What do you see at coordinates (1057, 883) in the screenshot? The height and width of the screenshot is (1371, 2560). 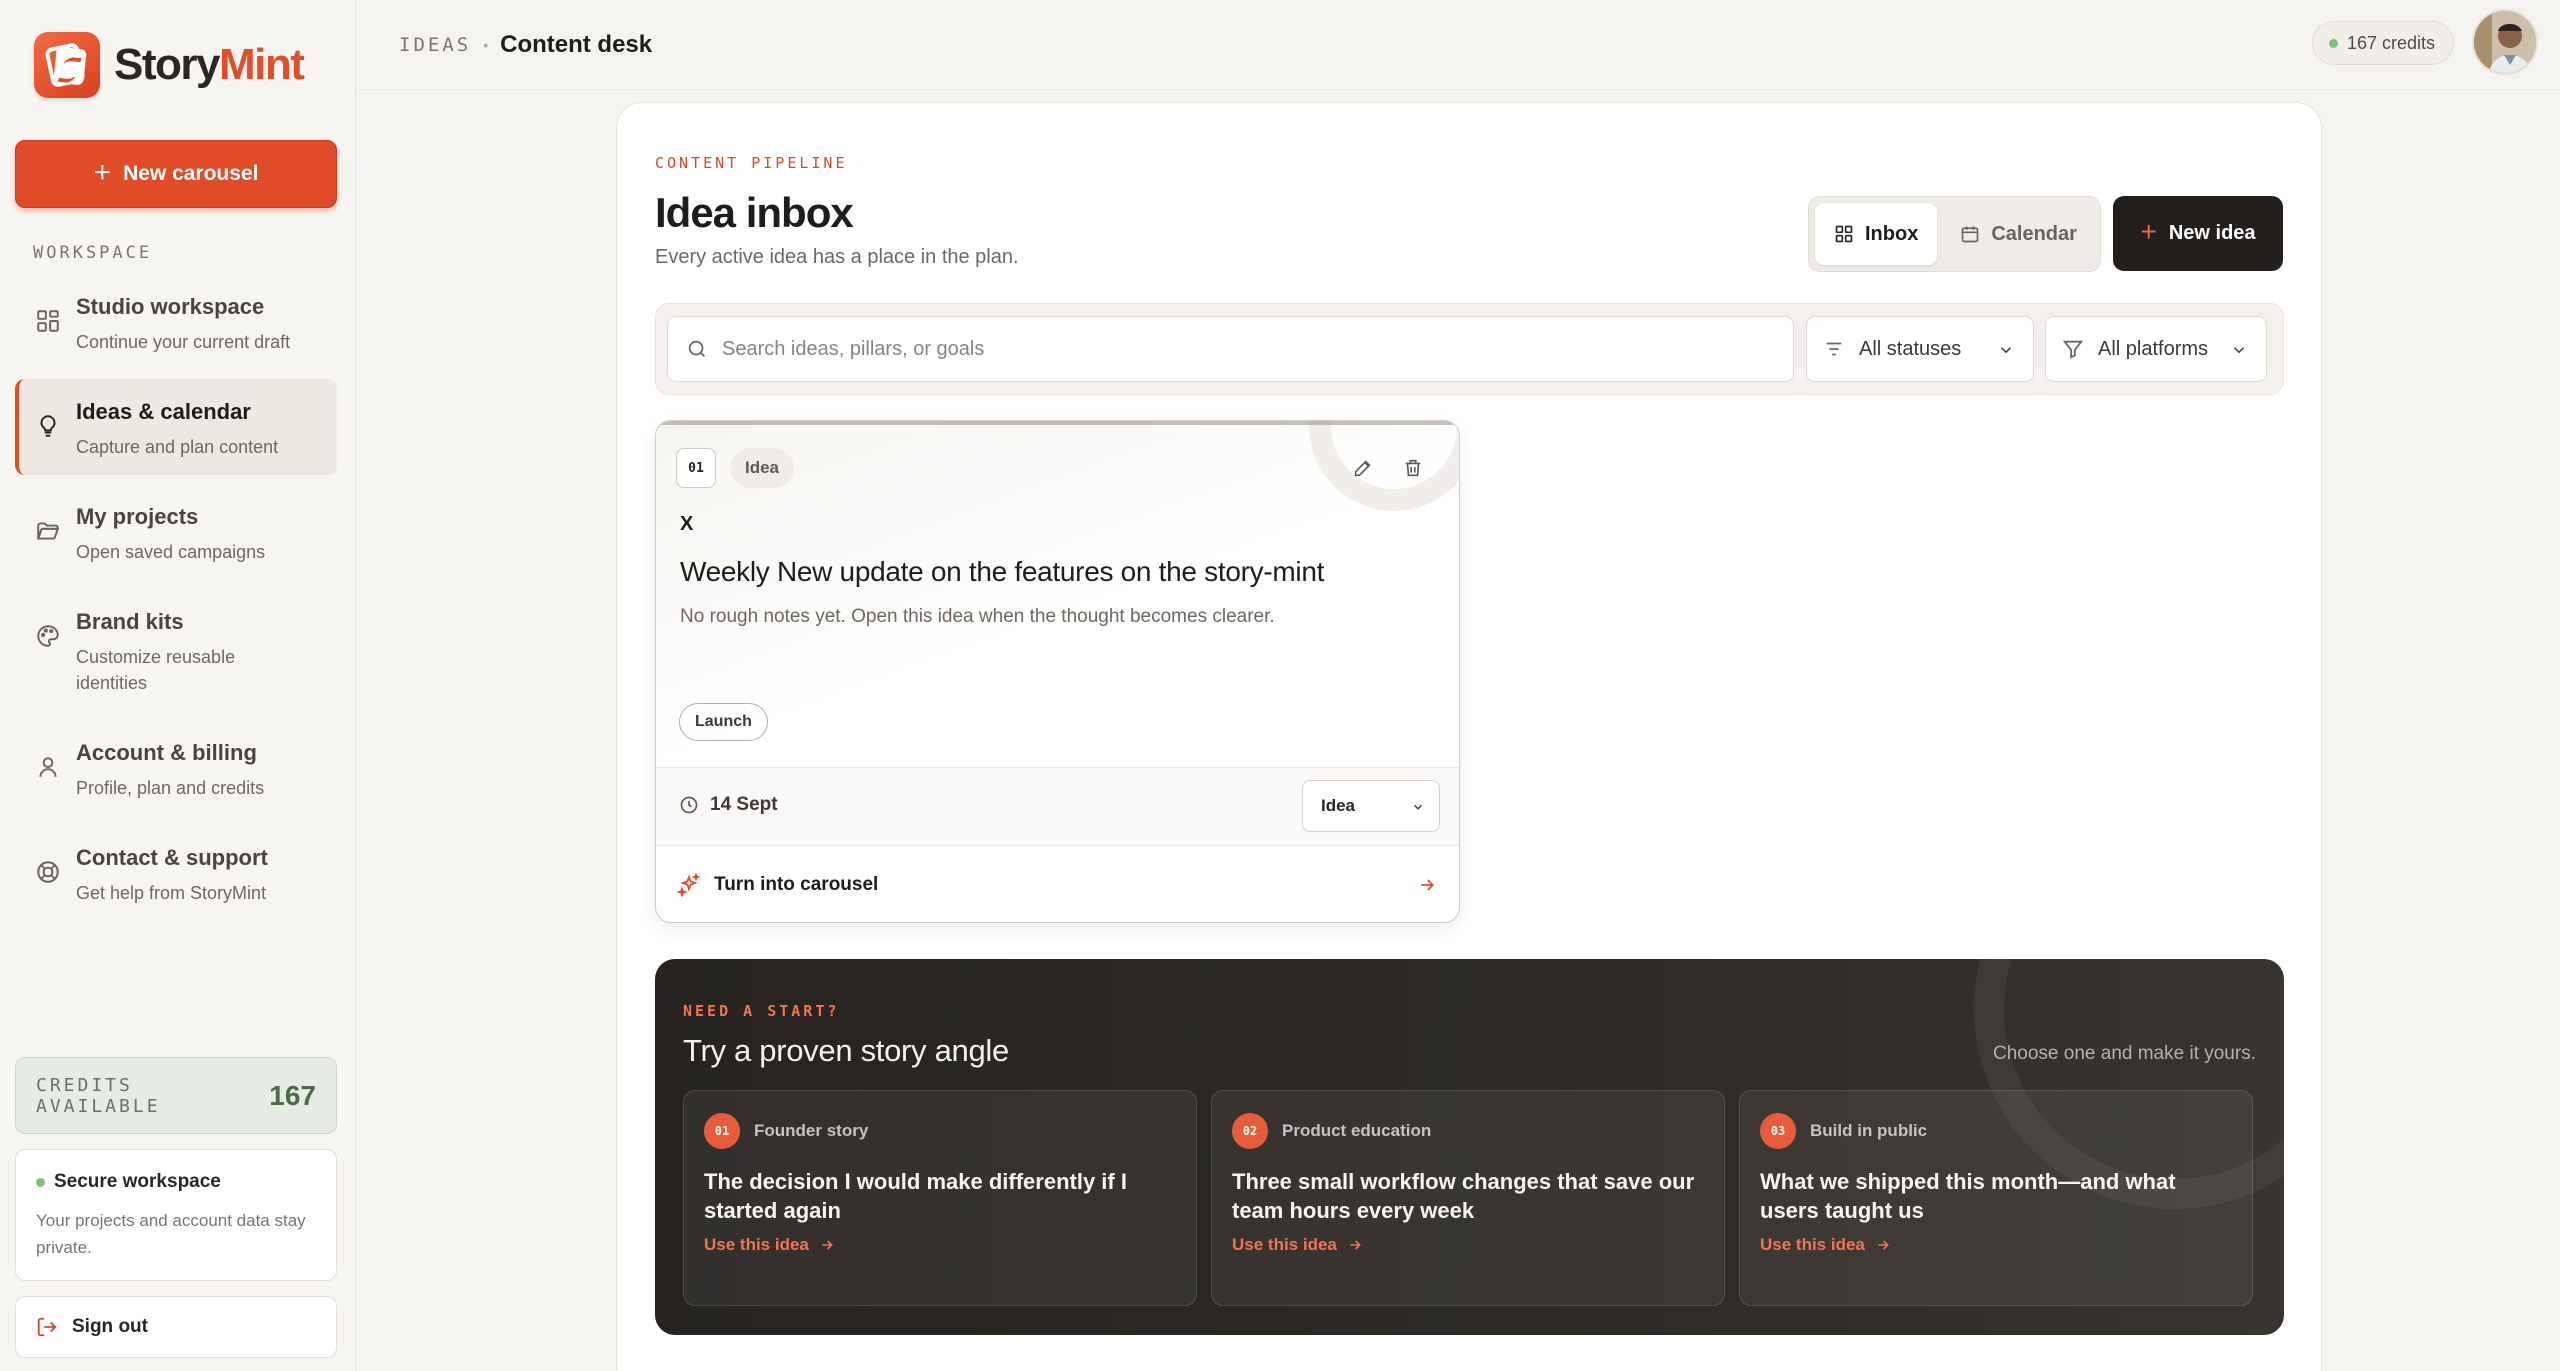 I see `turn-into-carousel-button: Turn into carousel` at bounding box center [1057, 883].